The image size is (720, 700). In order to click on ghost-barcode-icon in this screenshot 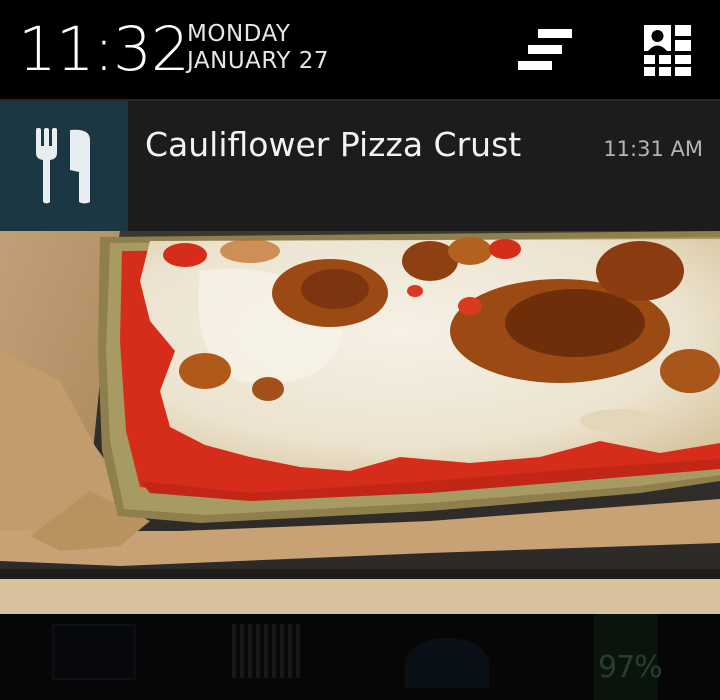, I will do `click(266, 651)`.